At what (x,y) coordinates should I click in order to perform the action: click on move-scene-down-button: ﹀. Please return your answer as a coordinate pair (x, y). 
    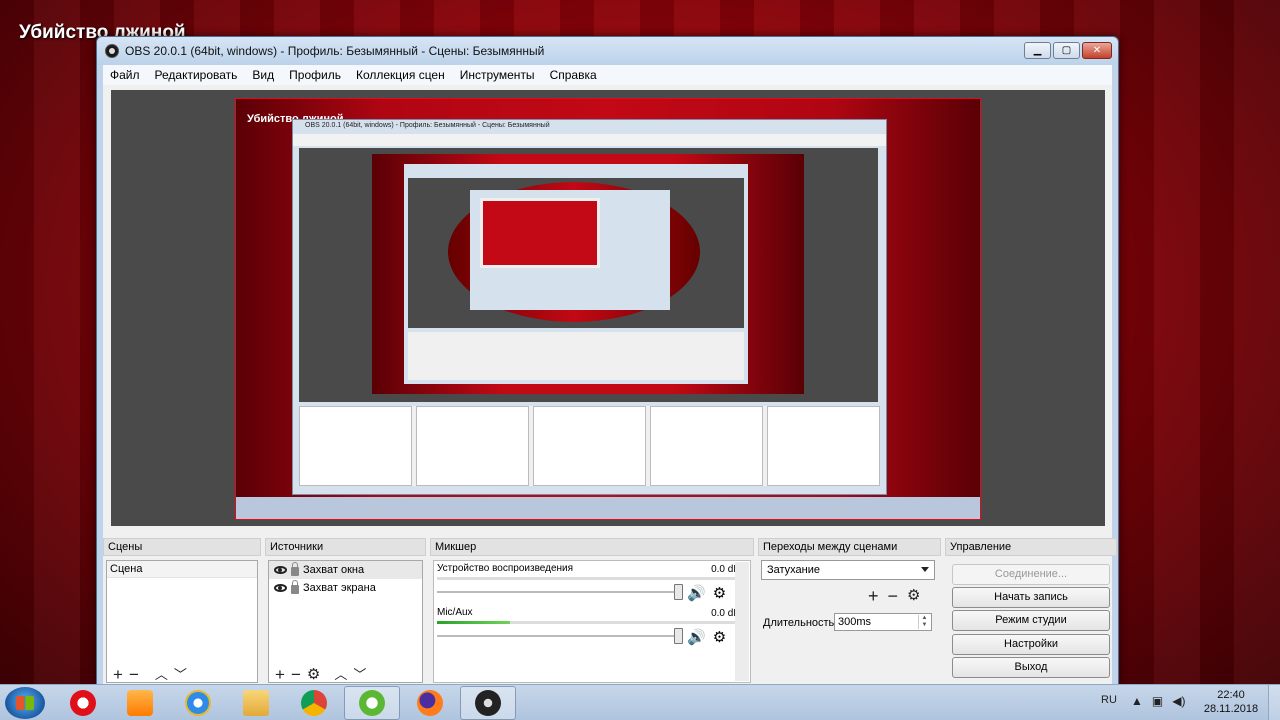
    Looking at the image, I should click on (180, 675).